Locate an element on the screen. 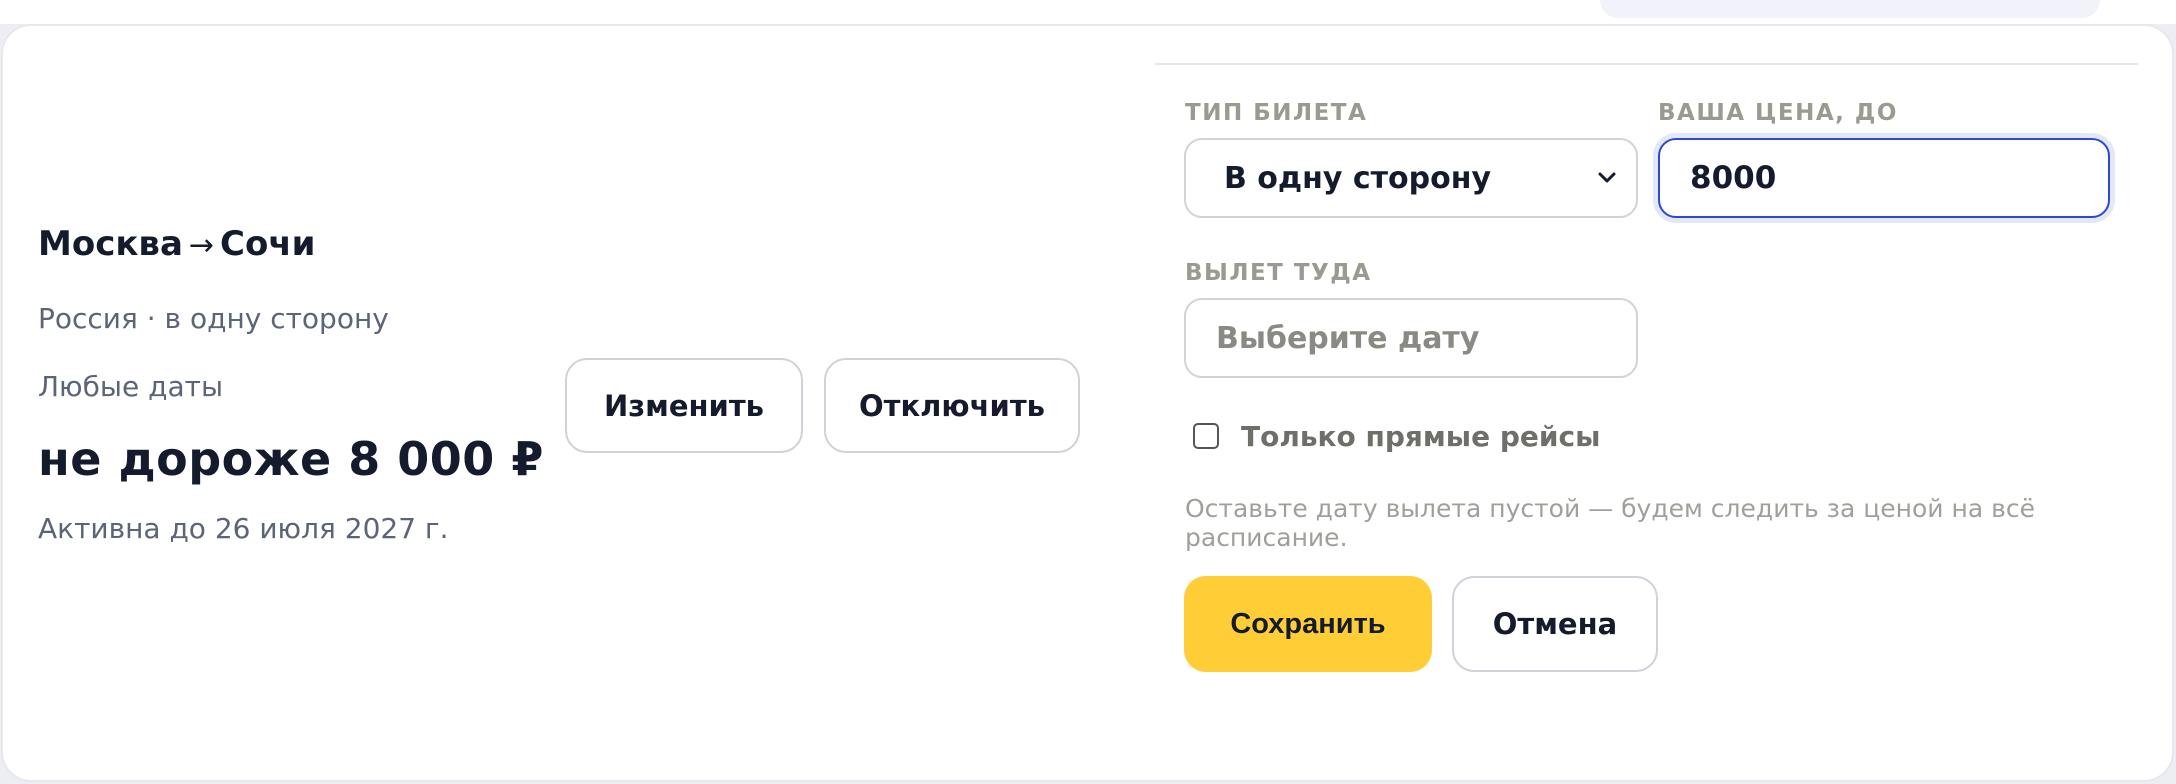  top-glow is located at coordinates (1850, 9).